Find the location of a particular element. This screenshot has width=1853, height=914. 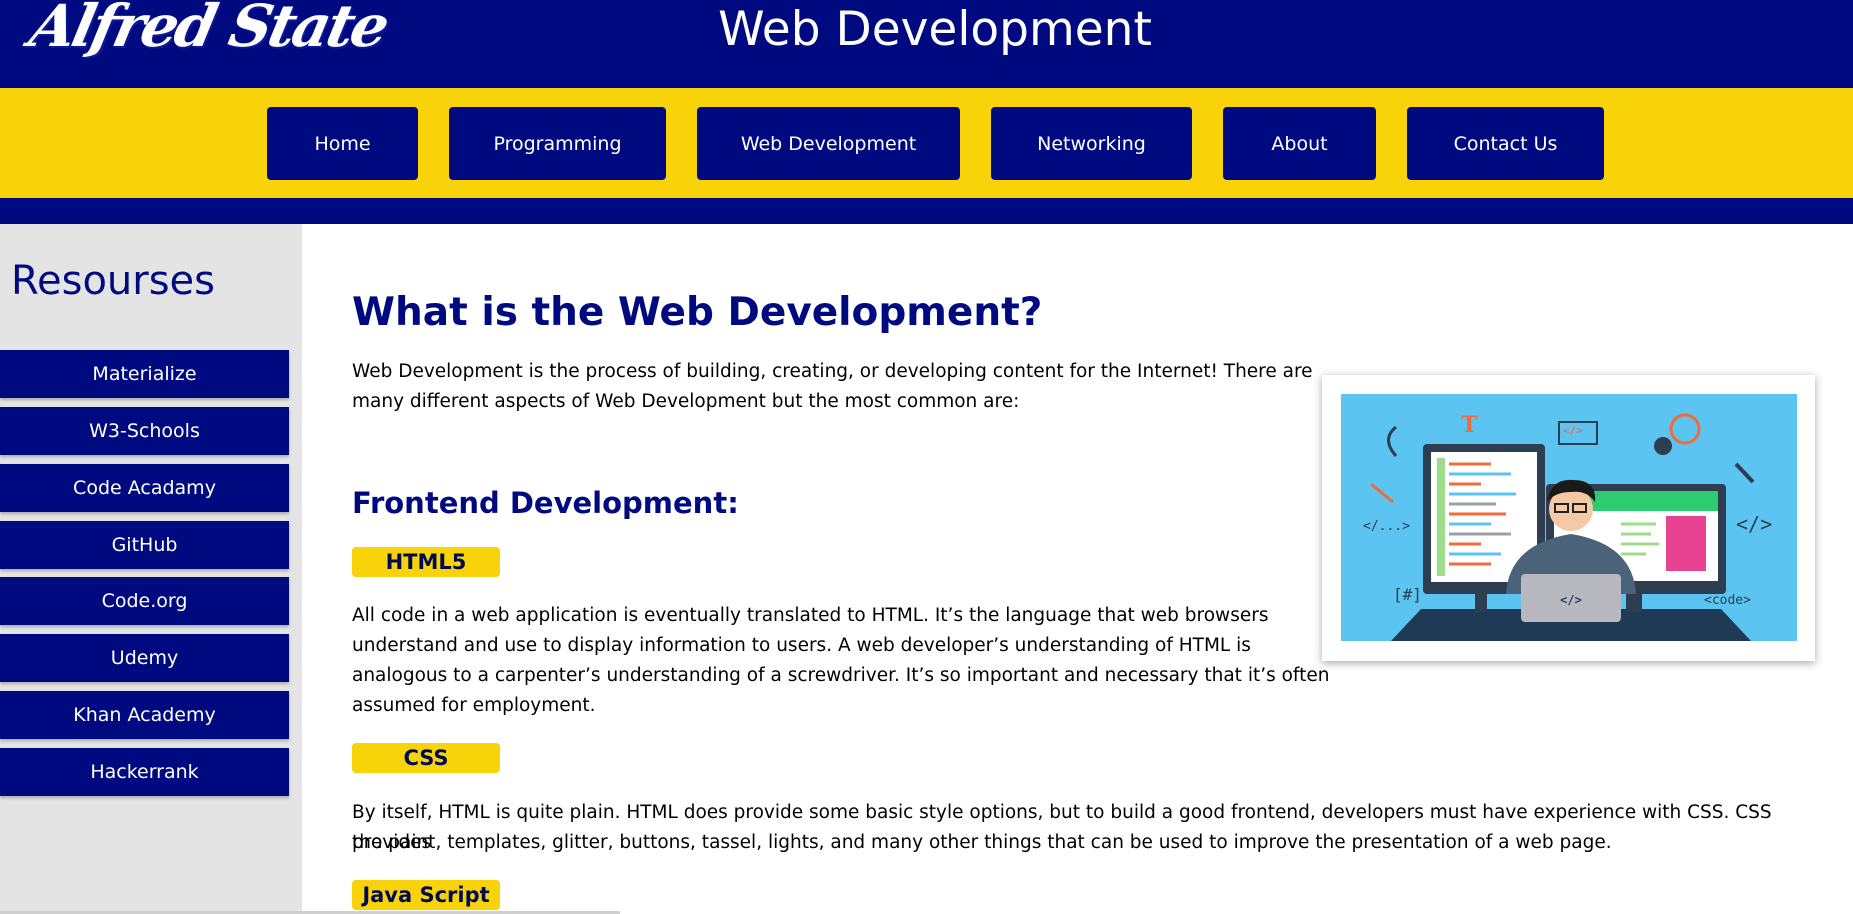

sidebar-item-code-org: Code.org is located at coordinates (144, 601).